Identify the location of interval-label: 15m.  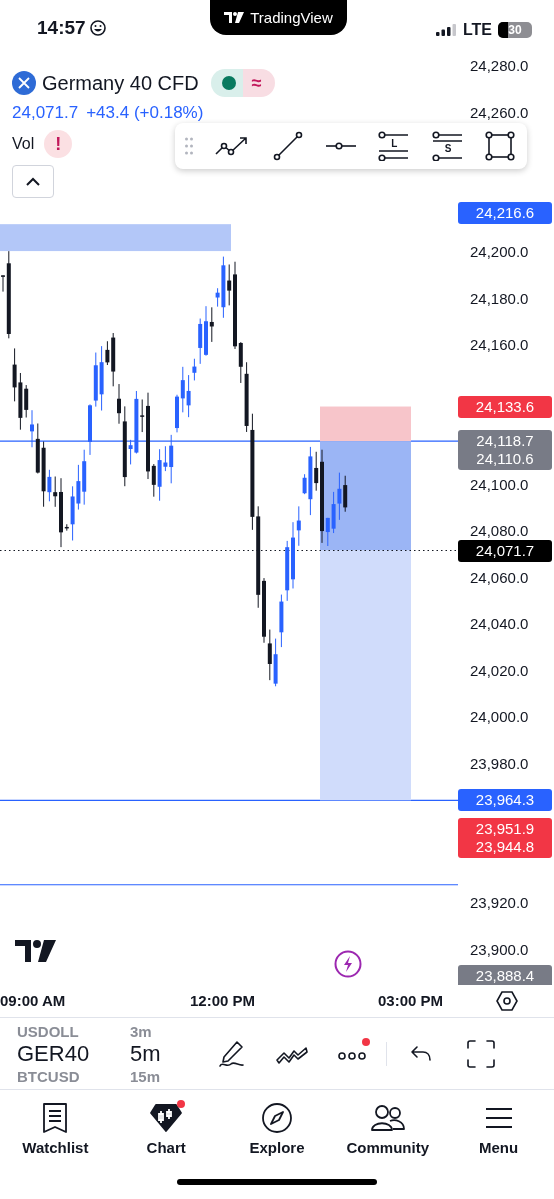
(145, 1076).